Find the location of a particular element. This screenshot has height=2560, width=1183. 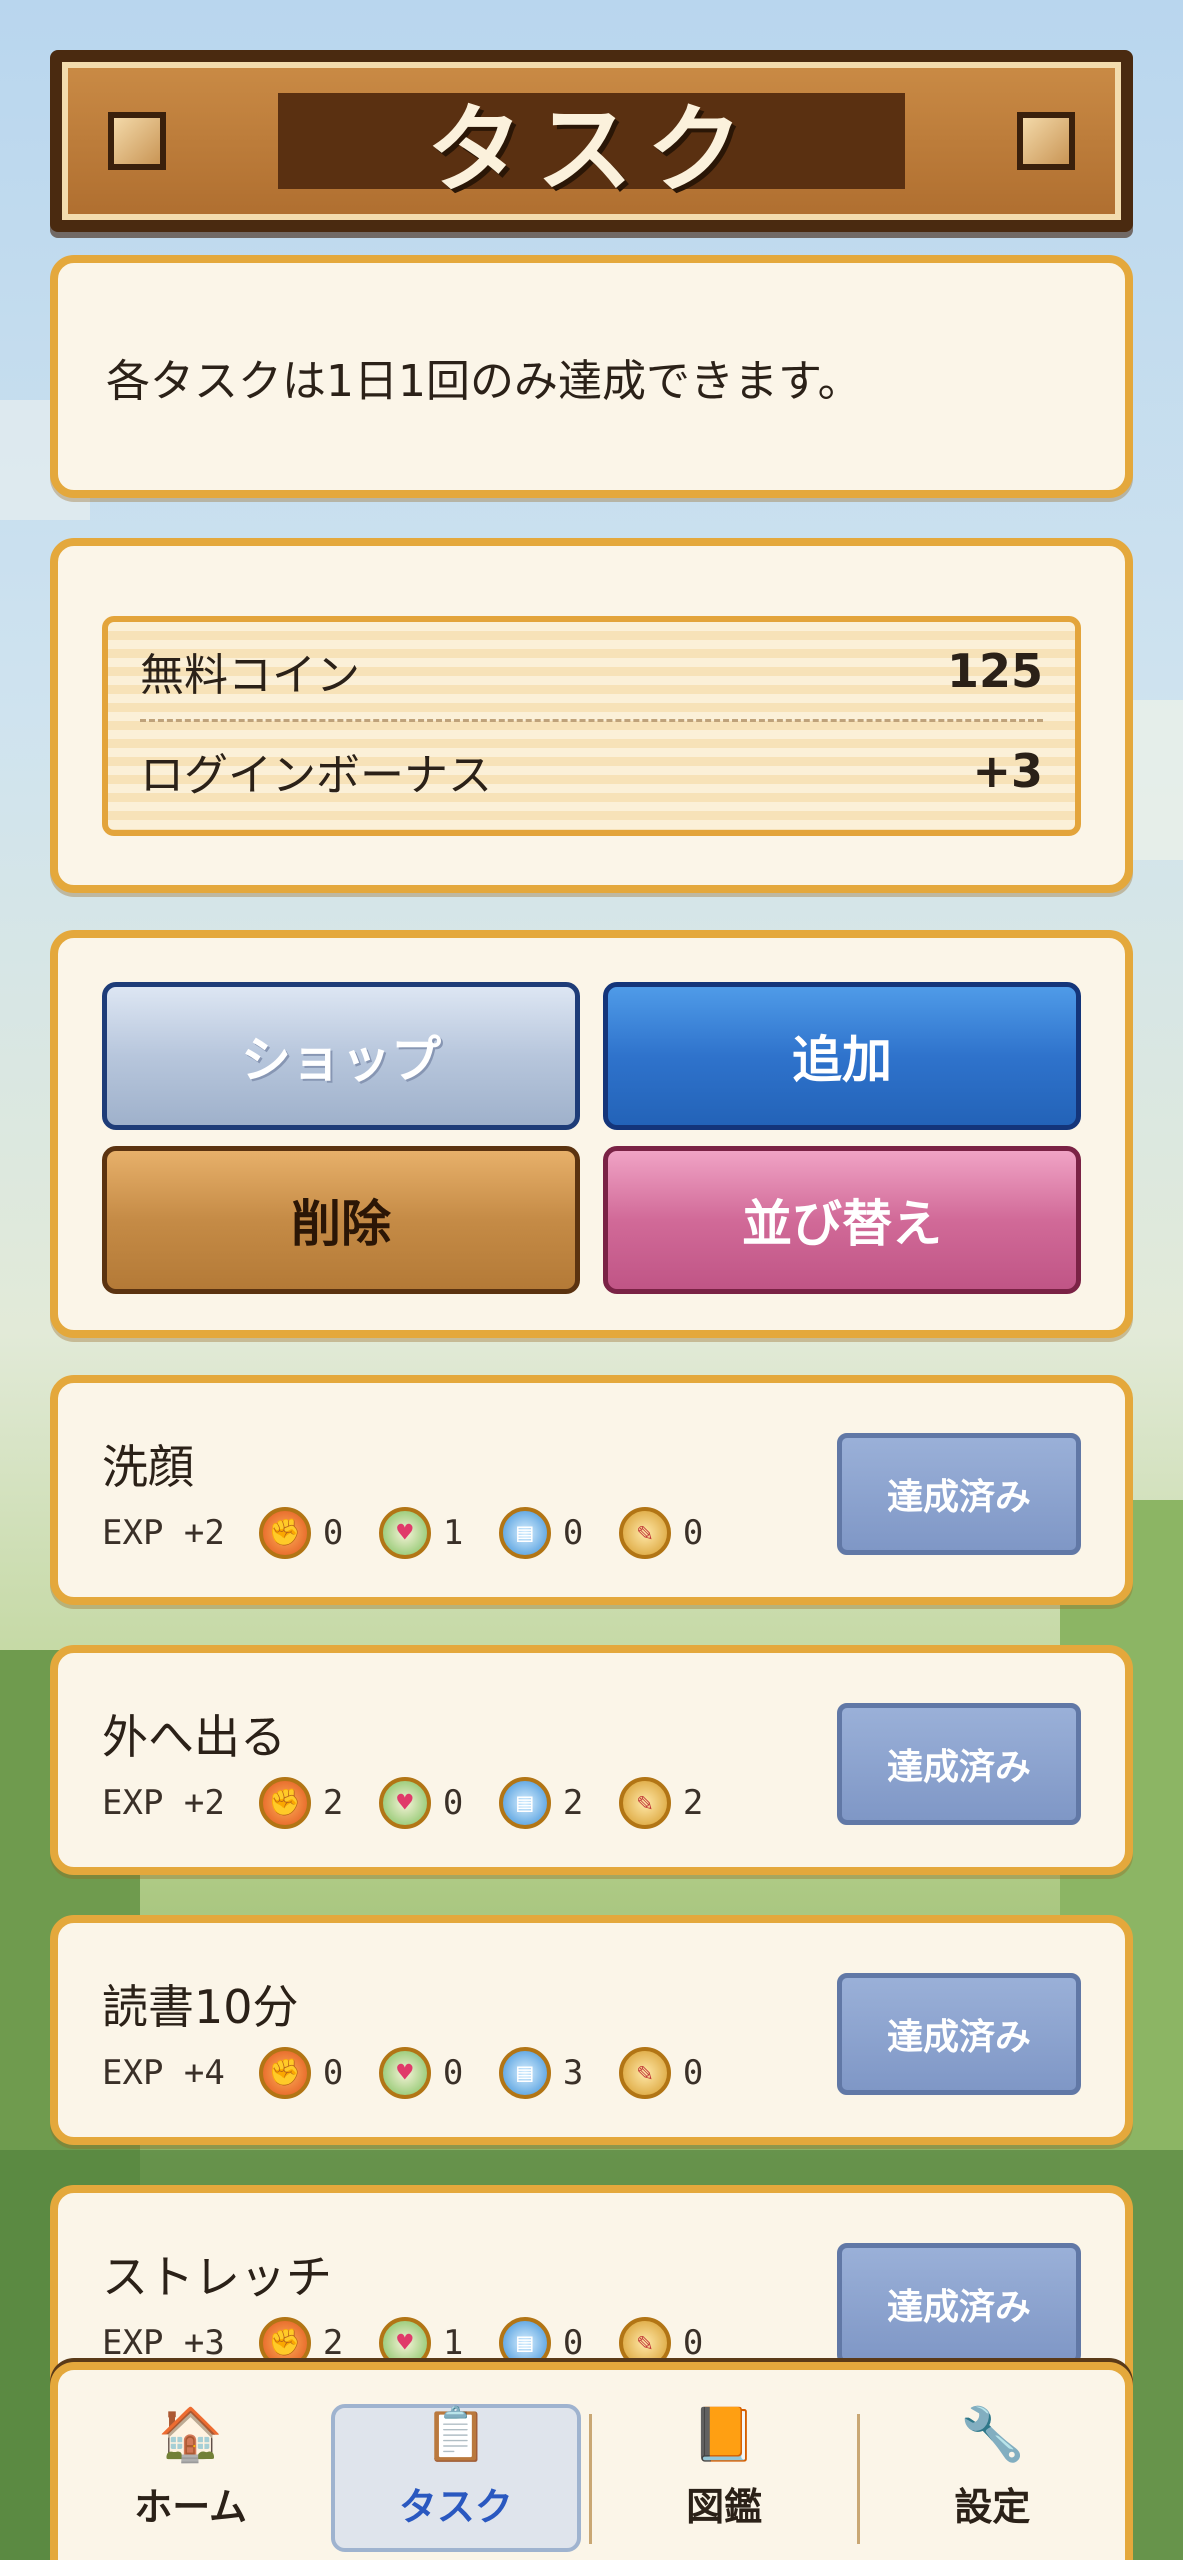

notice-text: 各タスクは1日1回のみ達成できます。 is located at coordinates (484, 381).